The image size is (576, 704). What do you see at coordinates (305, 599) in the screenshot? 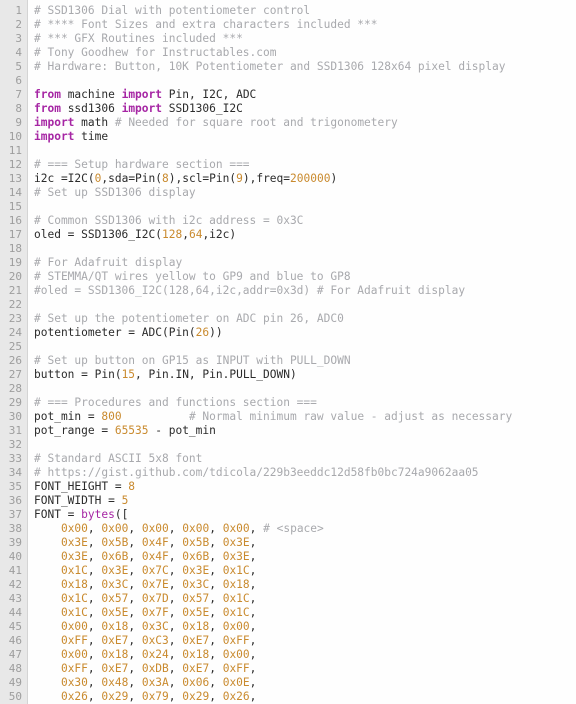
I see `code-line: 0x1C, 0x57, 0x7D, 0x57, 0x1C,` at bounding box center [305, 599].